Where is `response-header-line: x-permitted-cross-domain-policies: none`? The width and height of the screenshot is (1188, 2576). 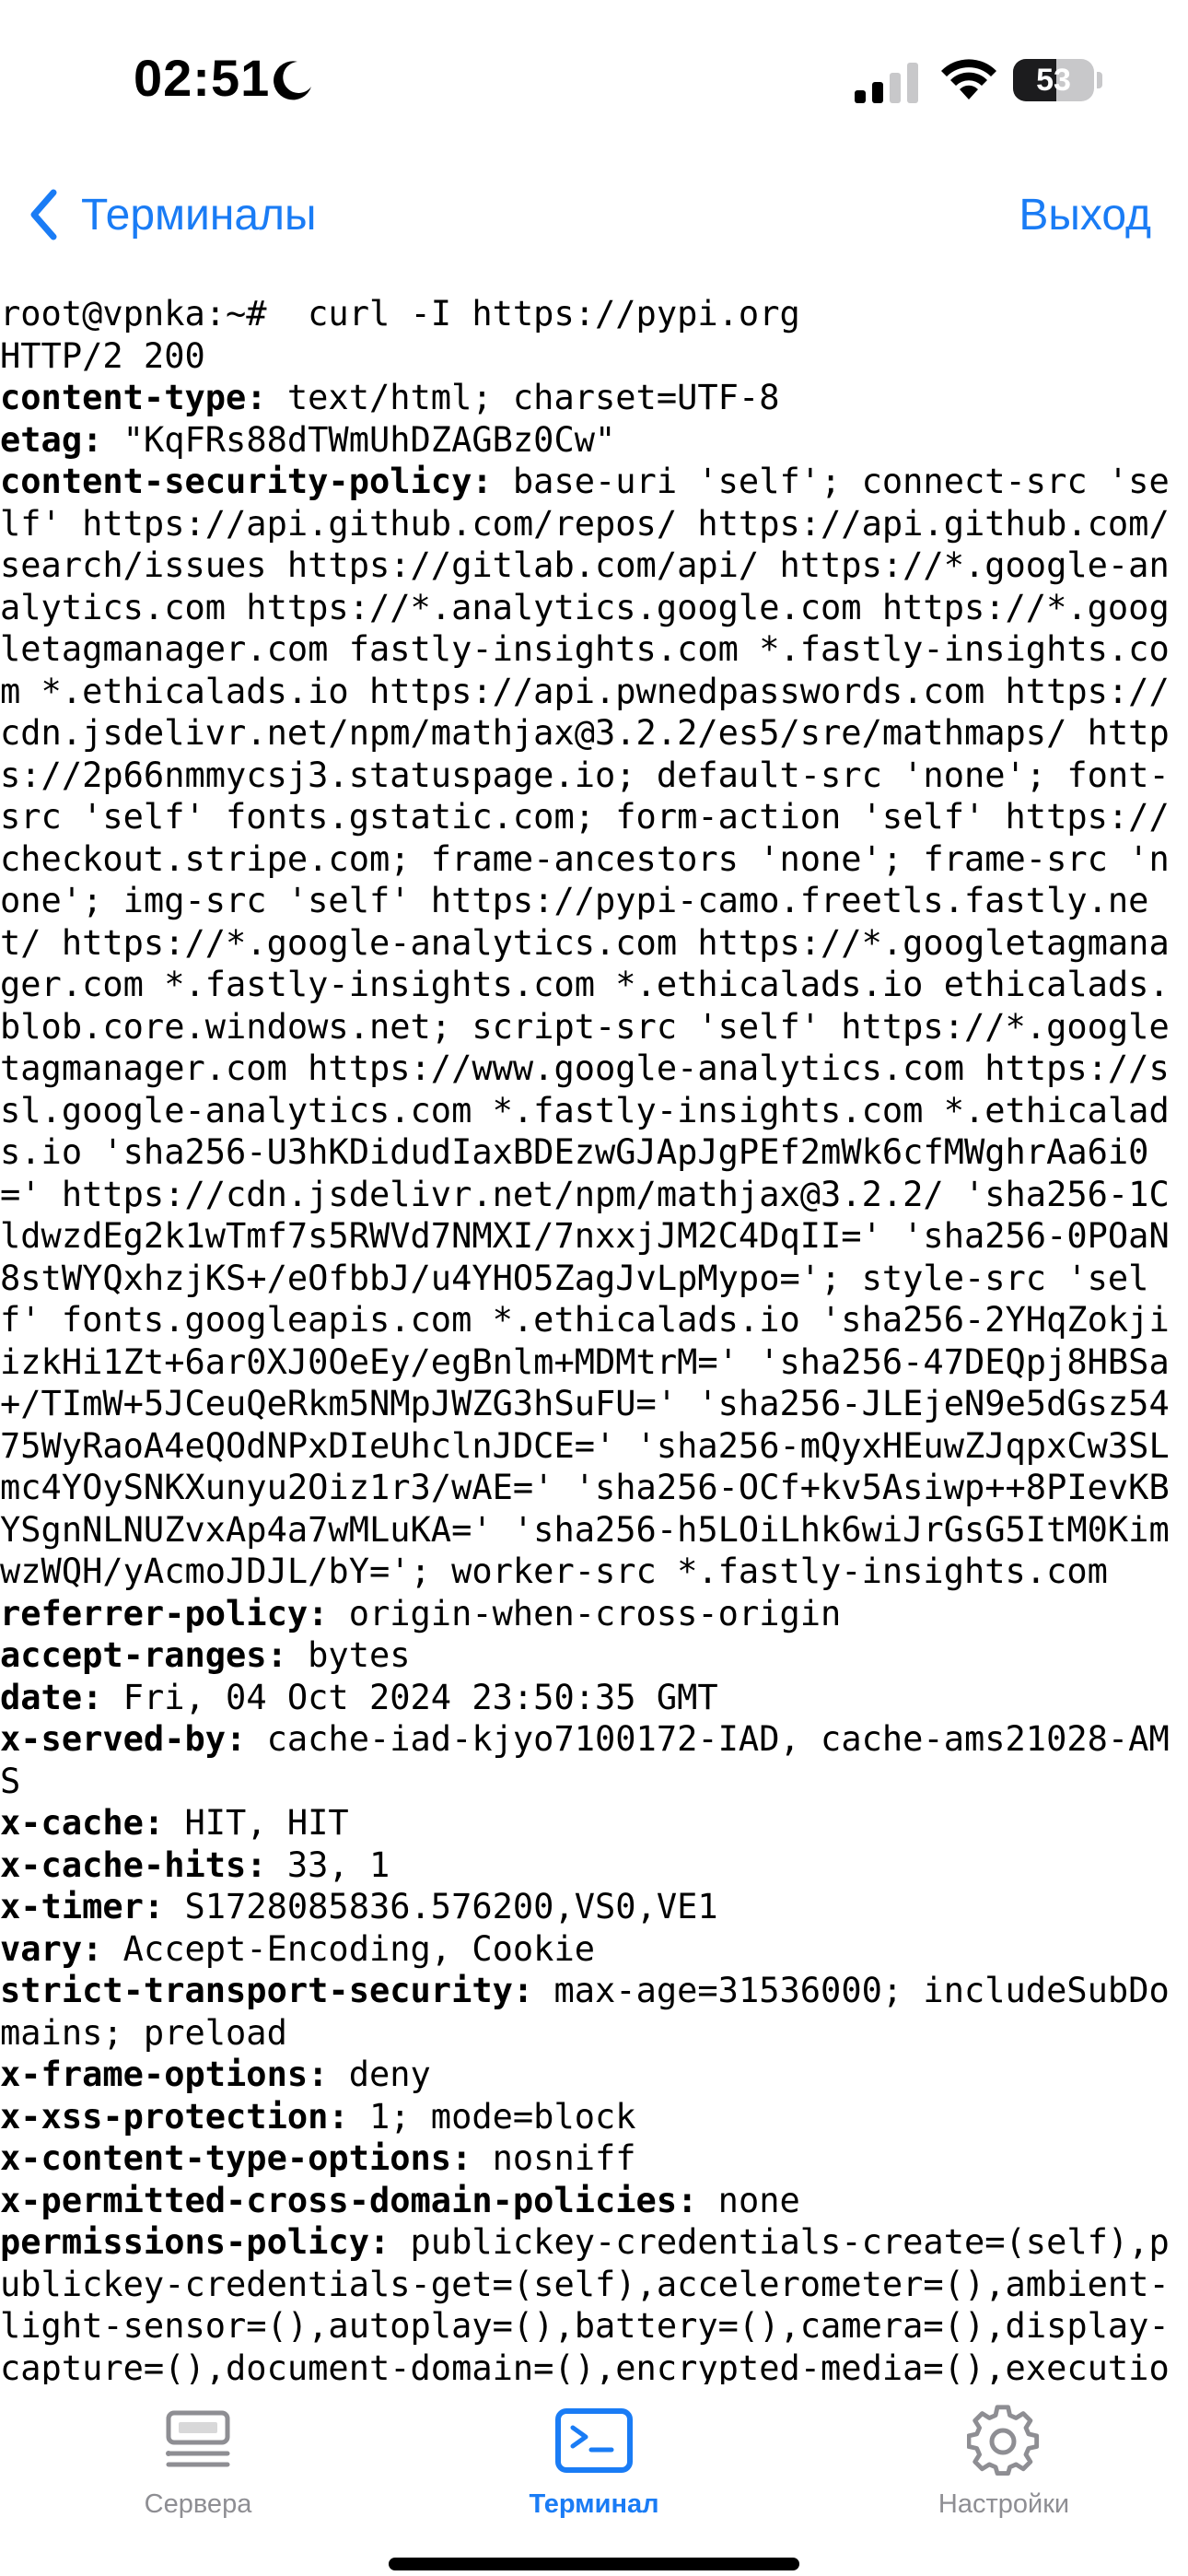
response-header-line: x-permitted-cross-domain-policies: none is located at coordinates (594, 2201).